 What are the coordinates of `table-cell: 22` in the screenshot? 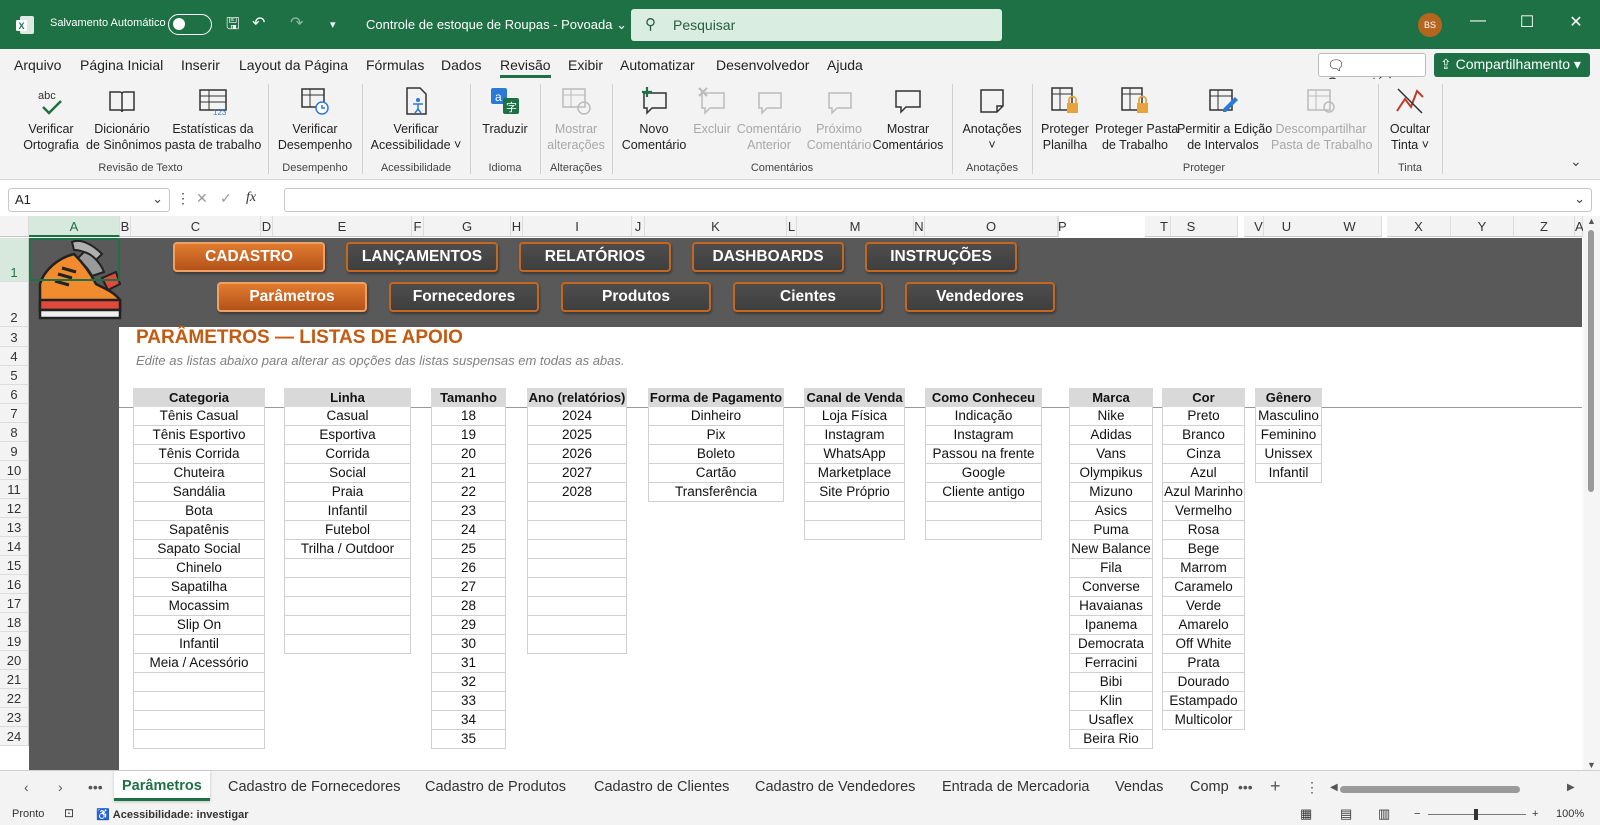 It's located at (468, 492).